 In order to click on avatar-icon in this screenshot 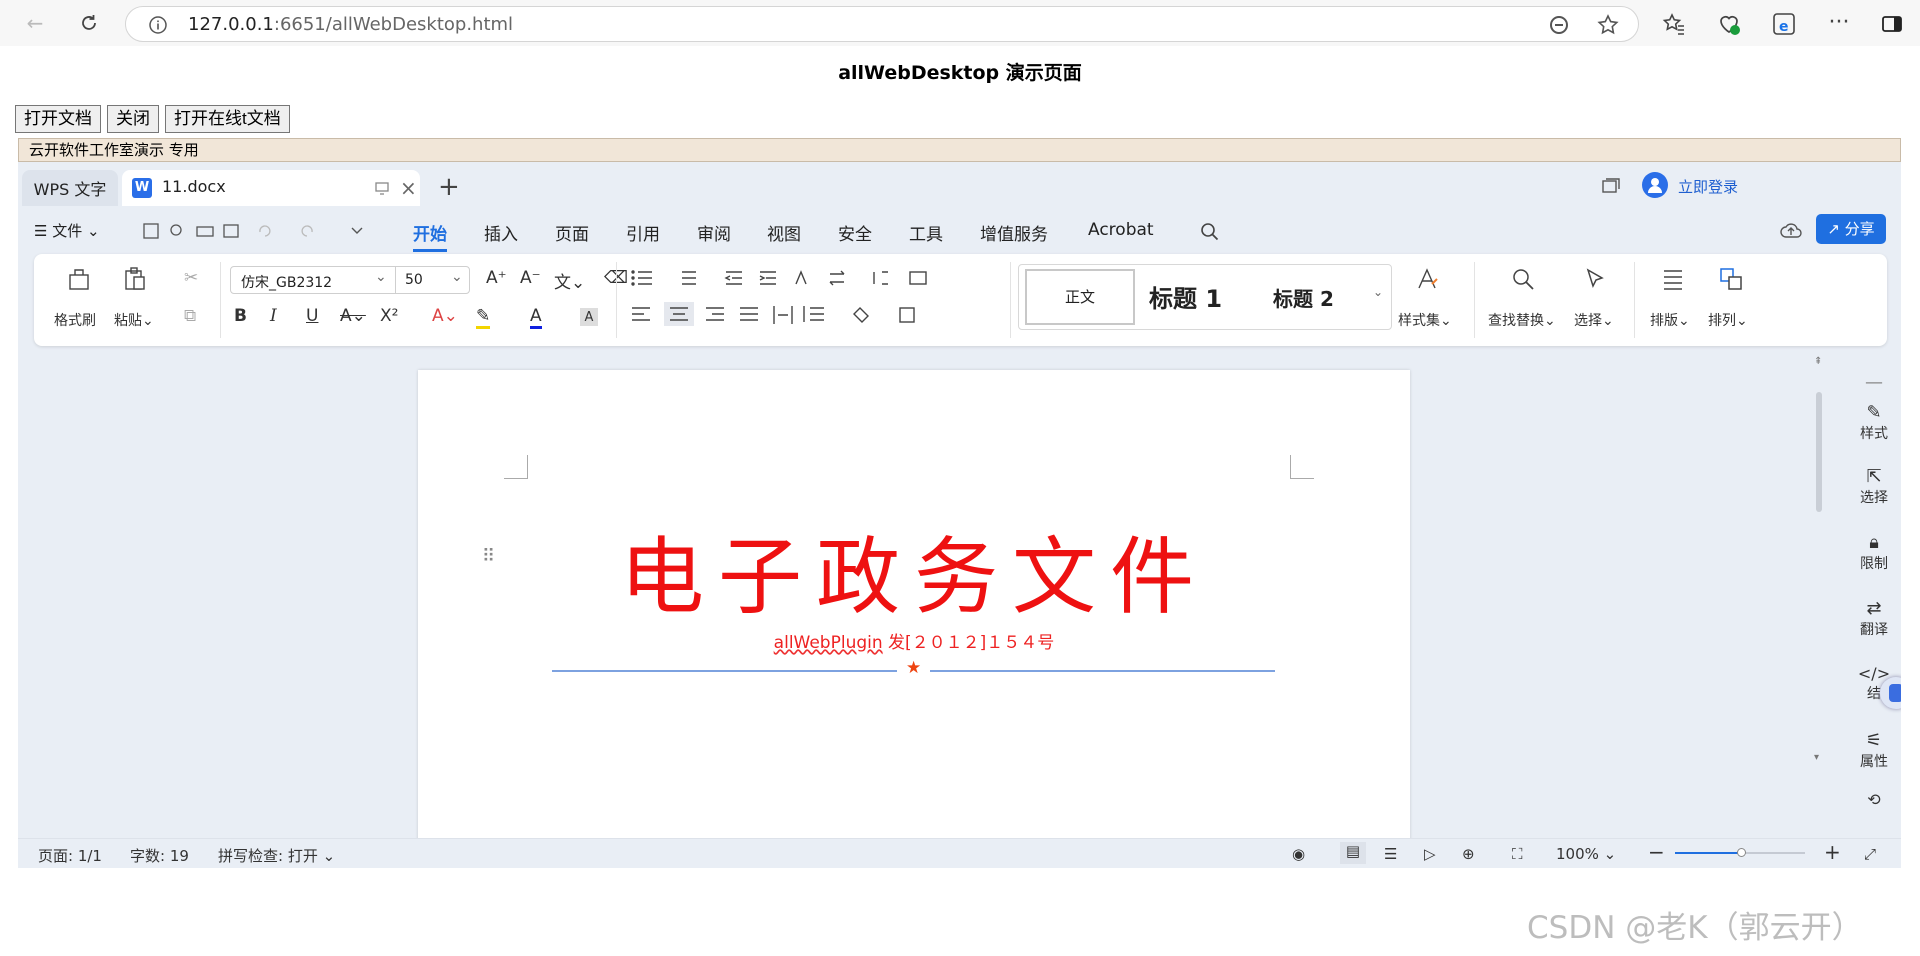, I will do `click(1655, 185)`.